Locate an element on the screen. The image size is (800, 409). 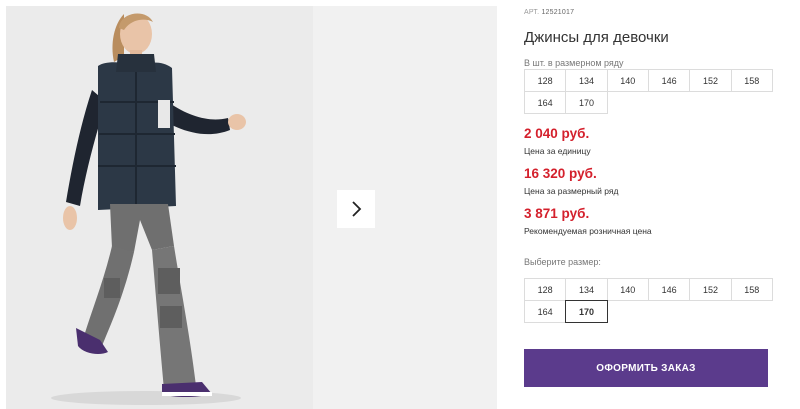
pack-size-cell: 140 is located at coordinates (627, 80).